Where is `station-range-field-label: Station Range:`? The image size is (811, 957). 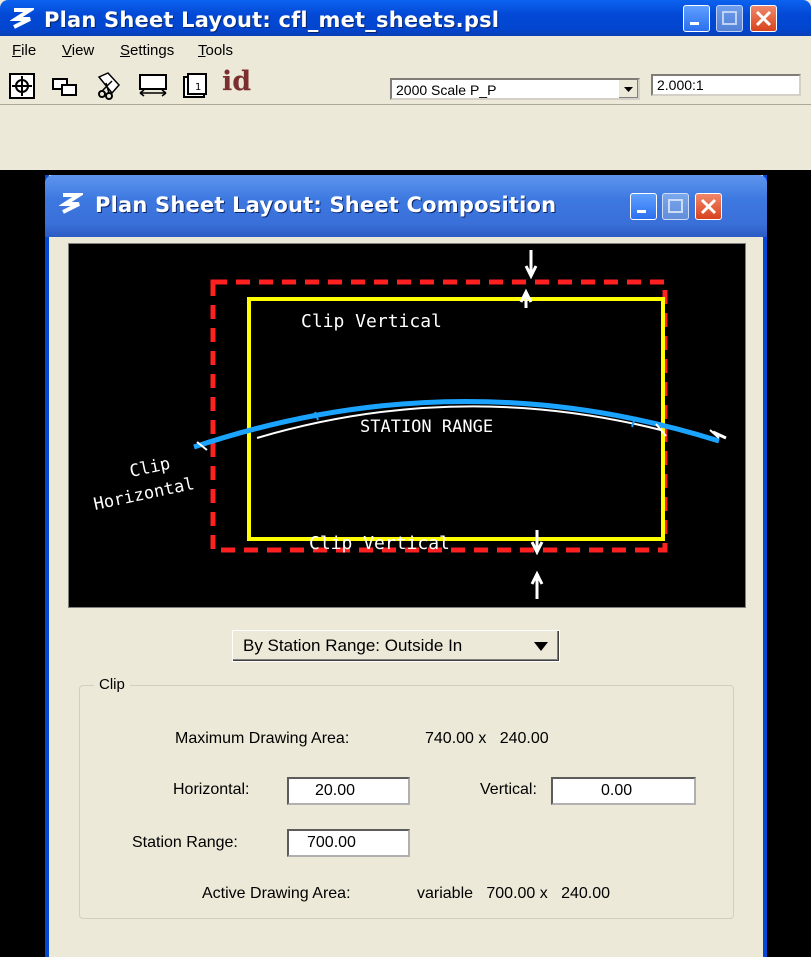
station-range-field-label: Station Range: is located at coordinates (185, 842).